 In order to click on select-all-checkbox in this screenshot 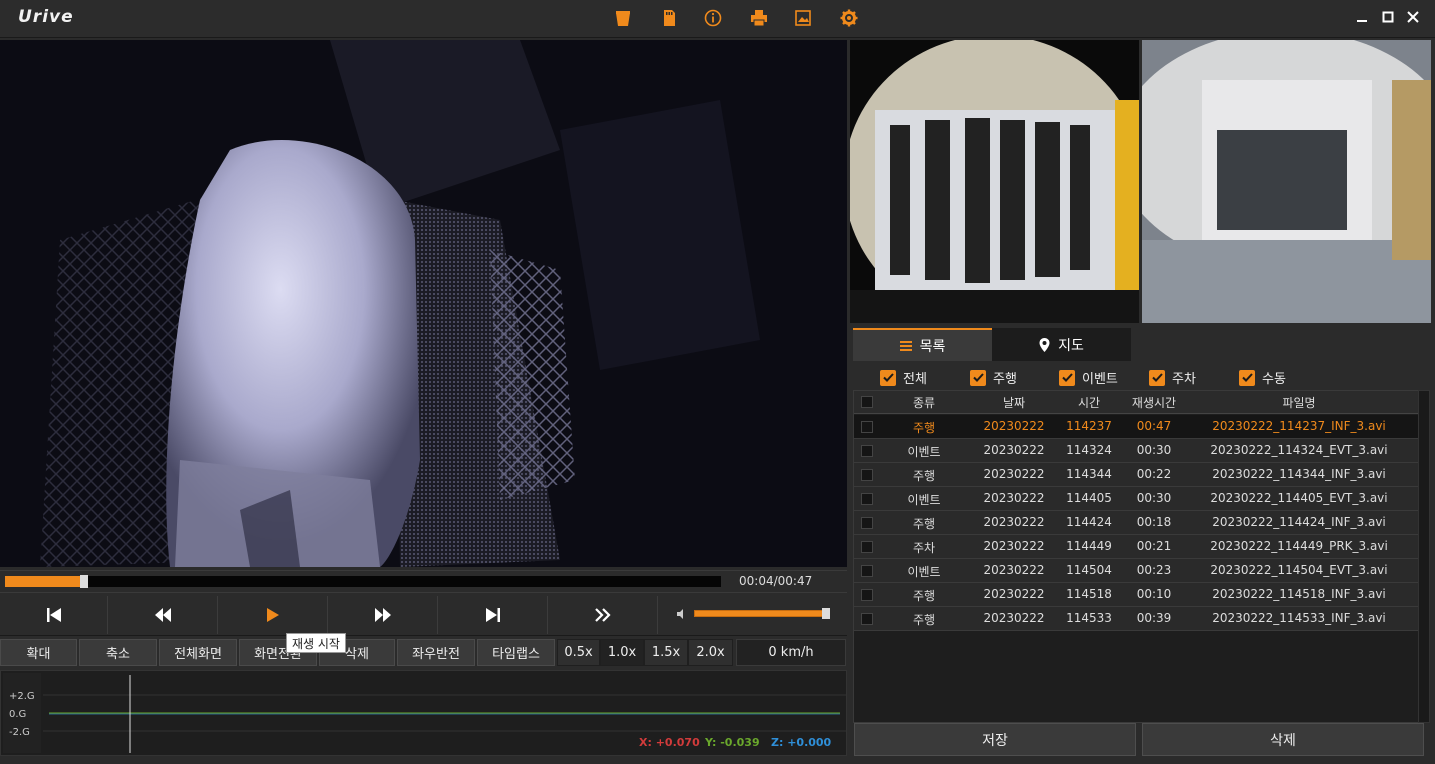, I will do `click(867, 402)`.